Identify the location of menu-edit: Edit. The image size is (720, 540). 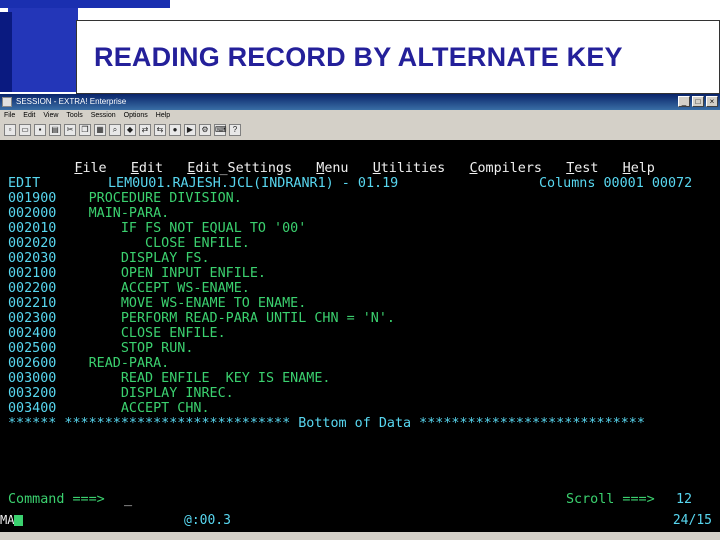
(29, 116).